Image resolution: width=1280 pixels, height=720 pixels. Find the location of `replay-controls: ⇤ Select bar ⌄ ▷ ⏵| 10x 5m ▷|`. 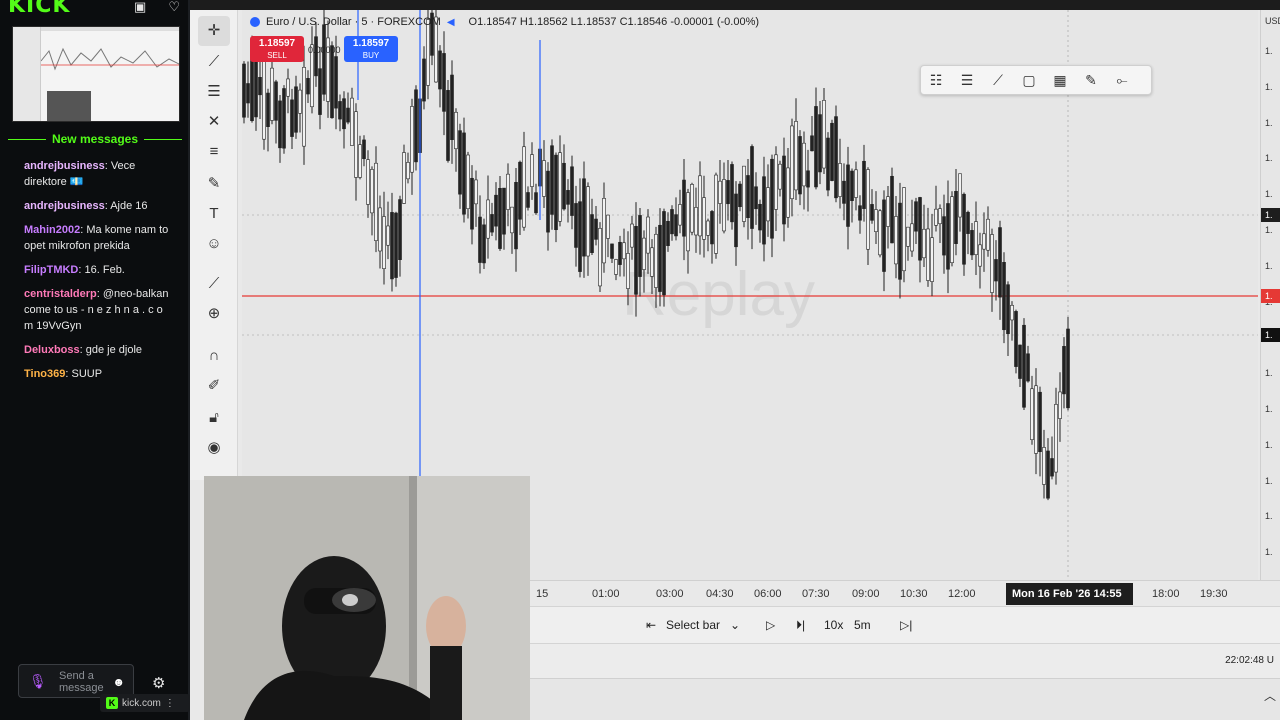

replay-controls: ⇤ Select bar ⌄ ▷ ⏵| 10x 5m ▷| is located at coordinates (905, 625).